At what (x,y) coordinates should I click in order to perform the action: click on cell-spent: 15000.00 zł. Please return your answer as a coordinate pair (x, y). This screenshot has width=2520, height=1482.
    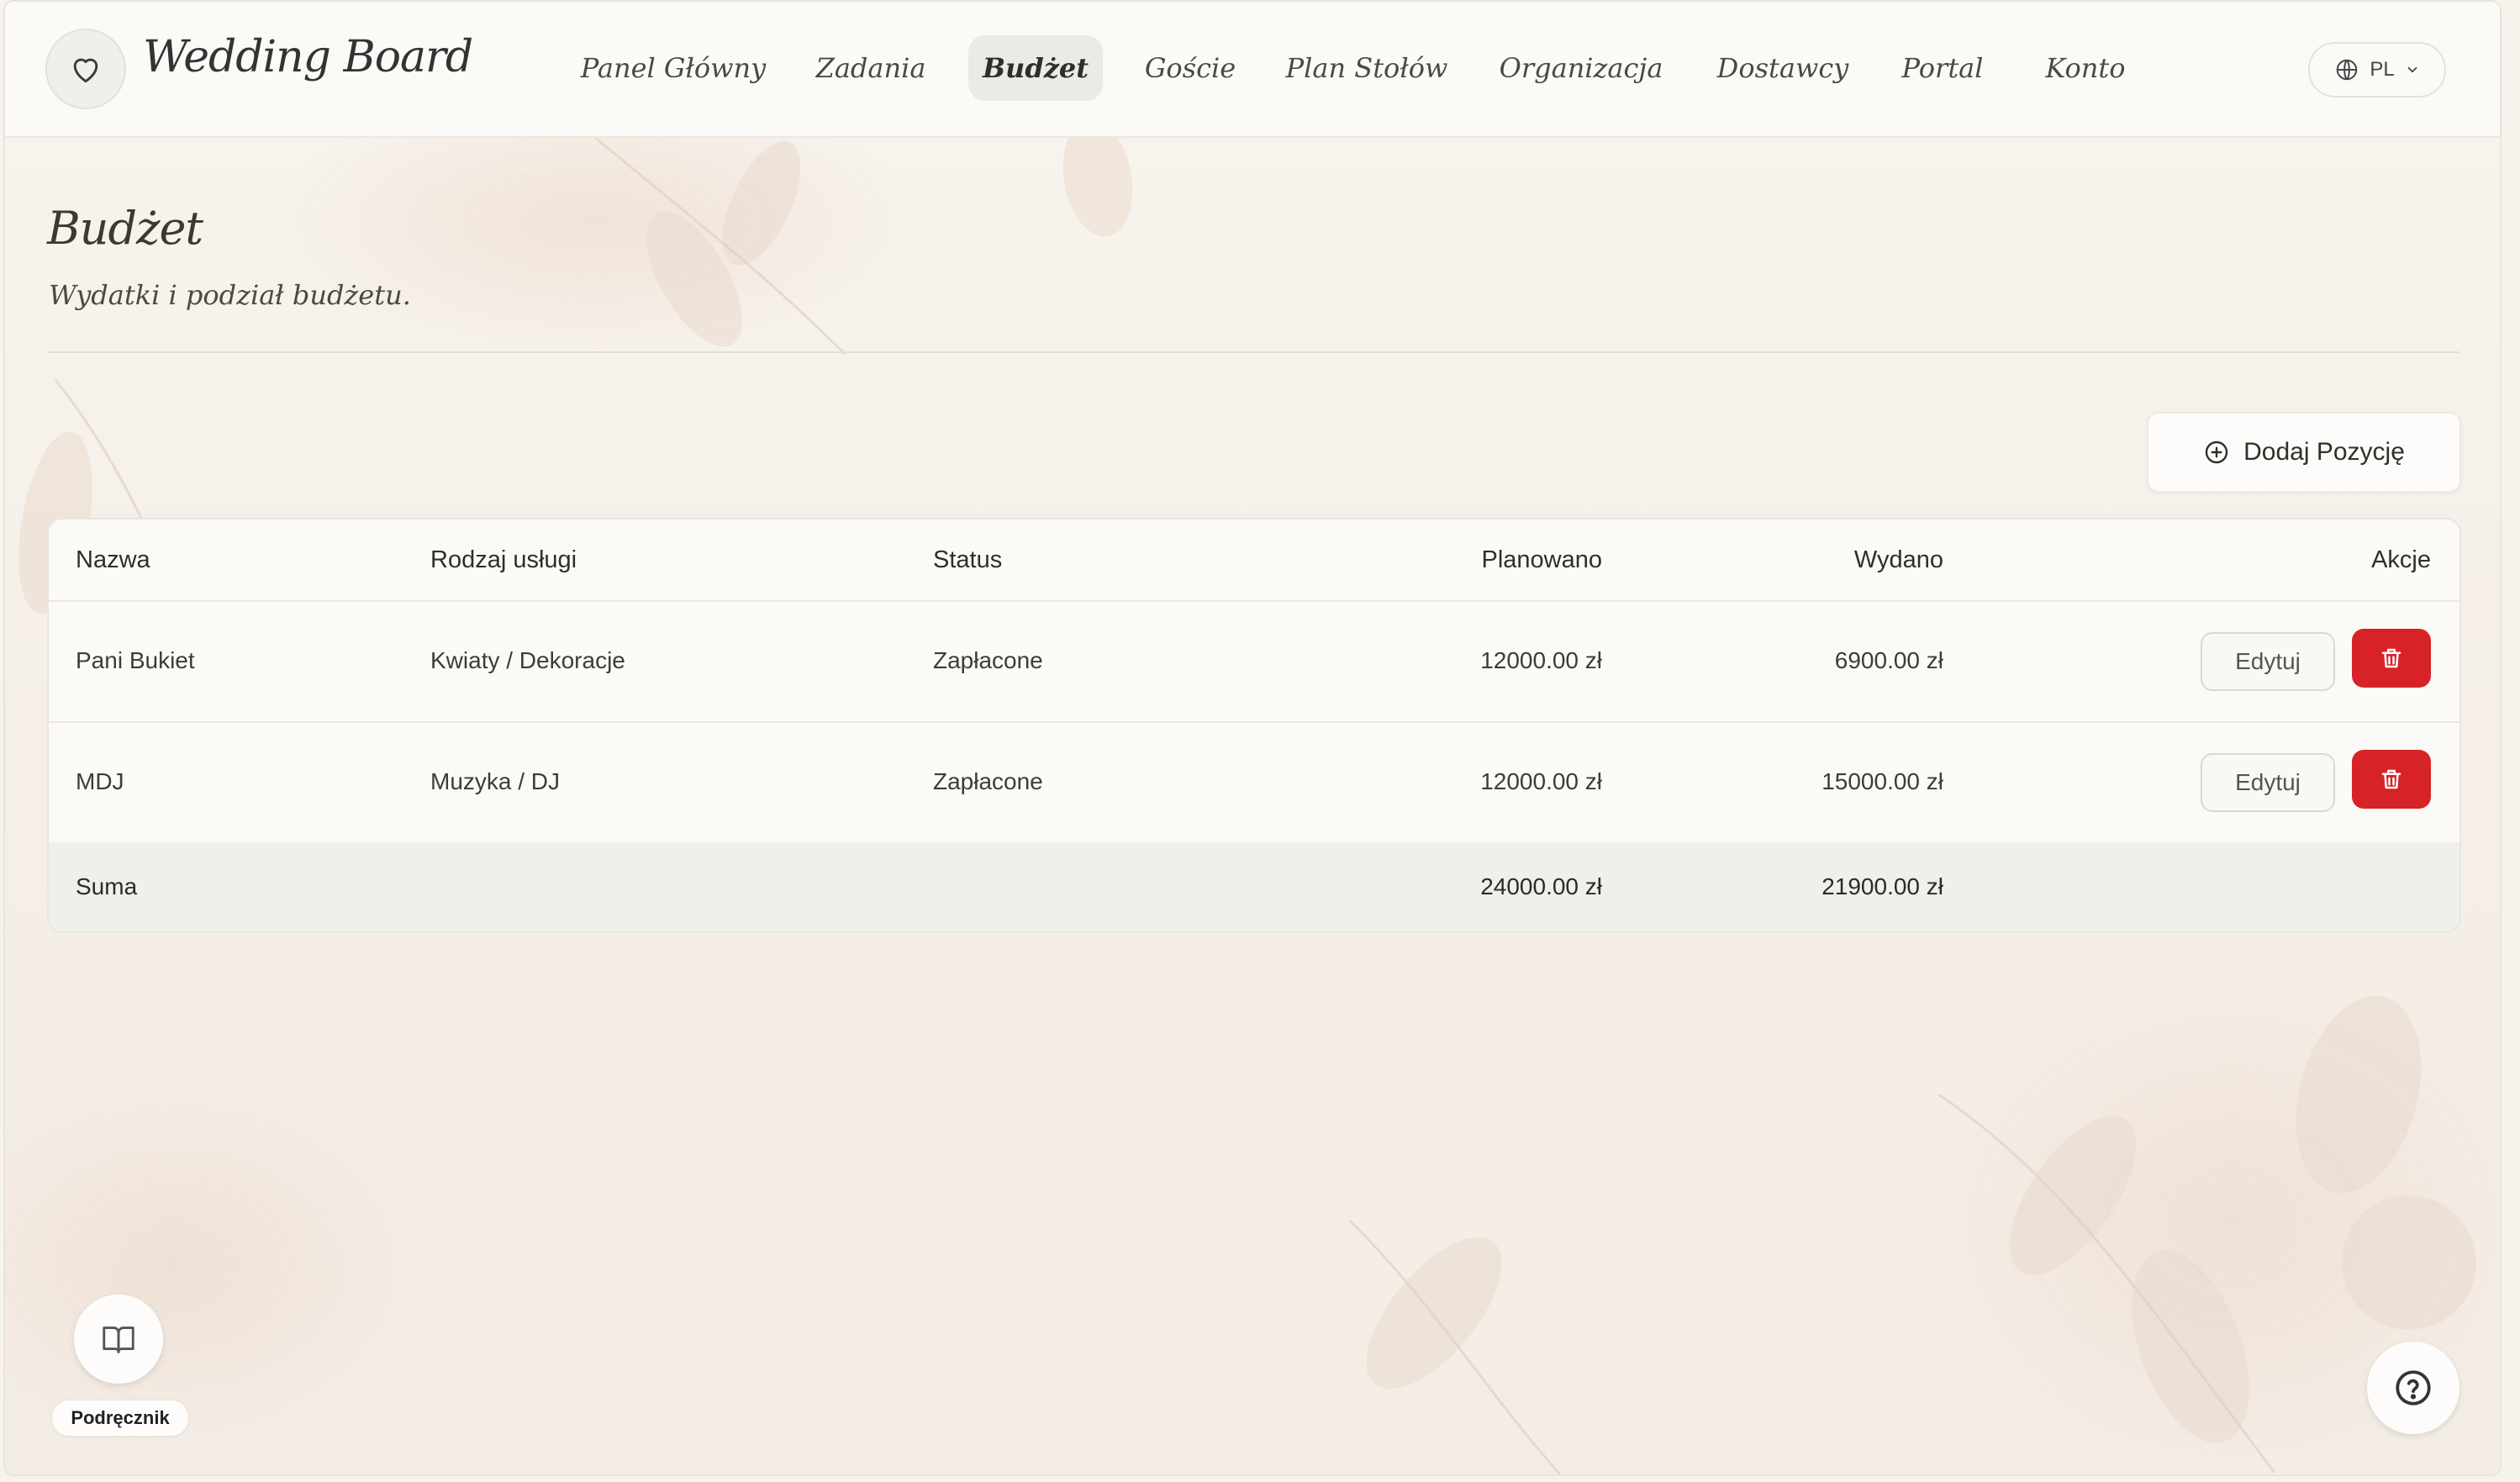
    Looking at the image, I should click on (1882, 781).